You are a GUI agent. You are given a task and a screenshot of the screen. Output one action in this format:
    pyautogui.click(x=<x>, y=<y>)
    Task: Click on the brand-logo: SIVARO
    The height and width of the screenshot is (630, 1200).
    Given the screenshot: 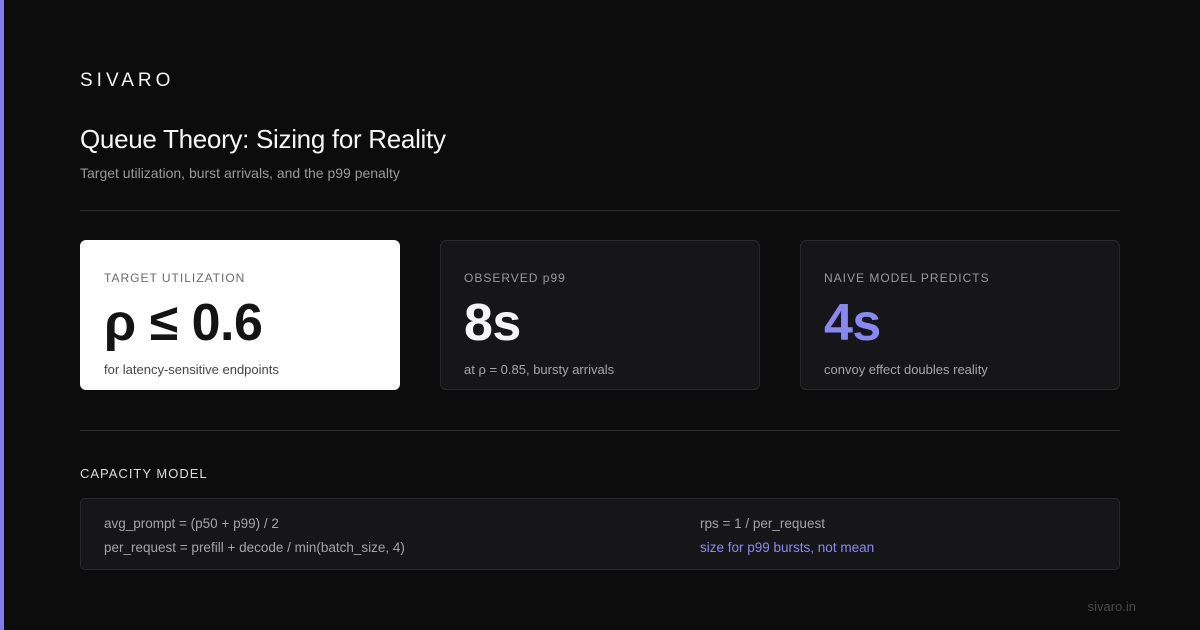 What is the action you would take?
    pyautogui.click(x=127, y=80)
    